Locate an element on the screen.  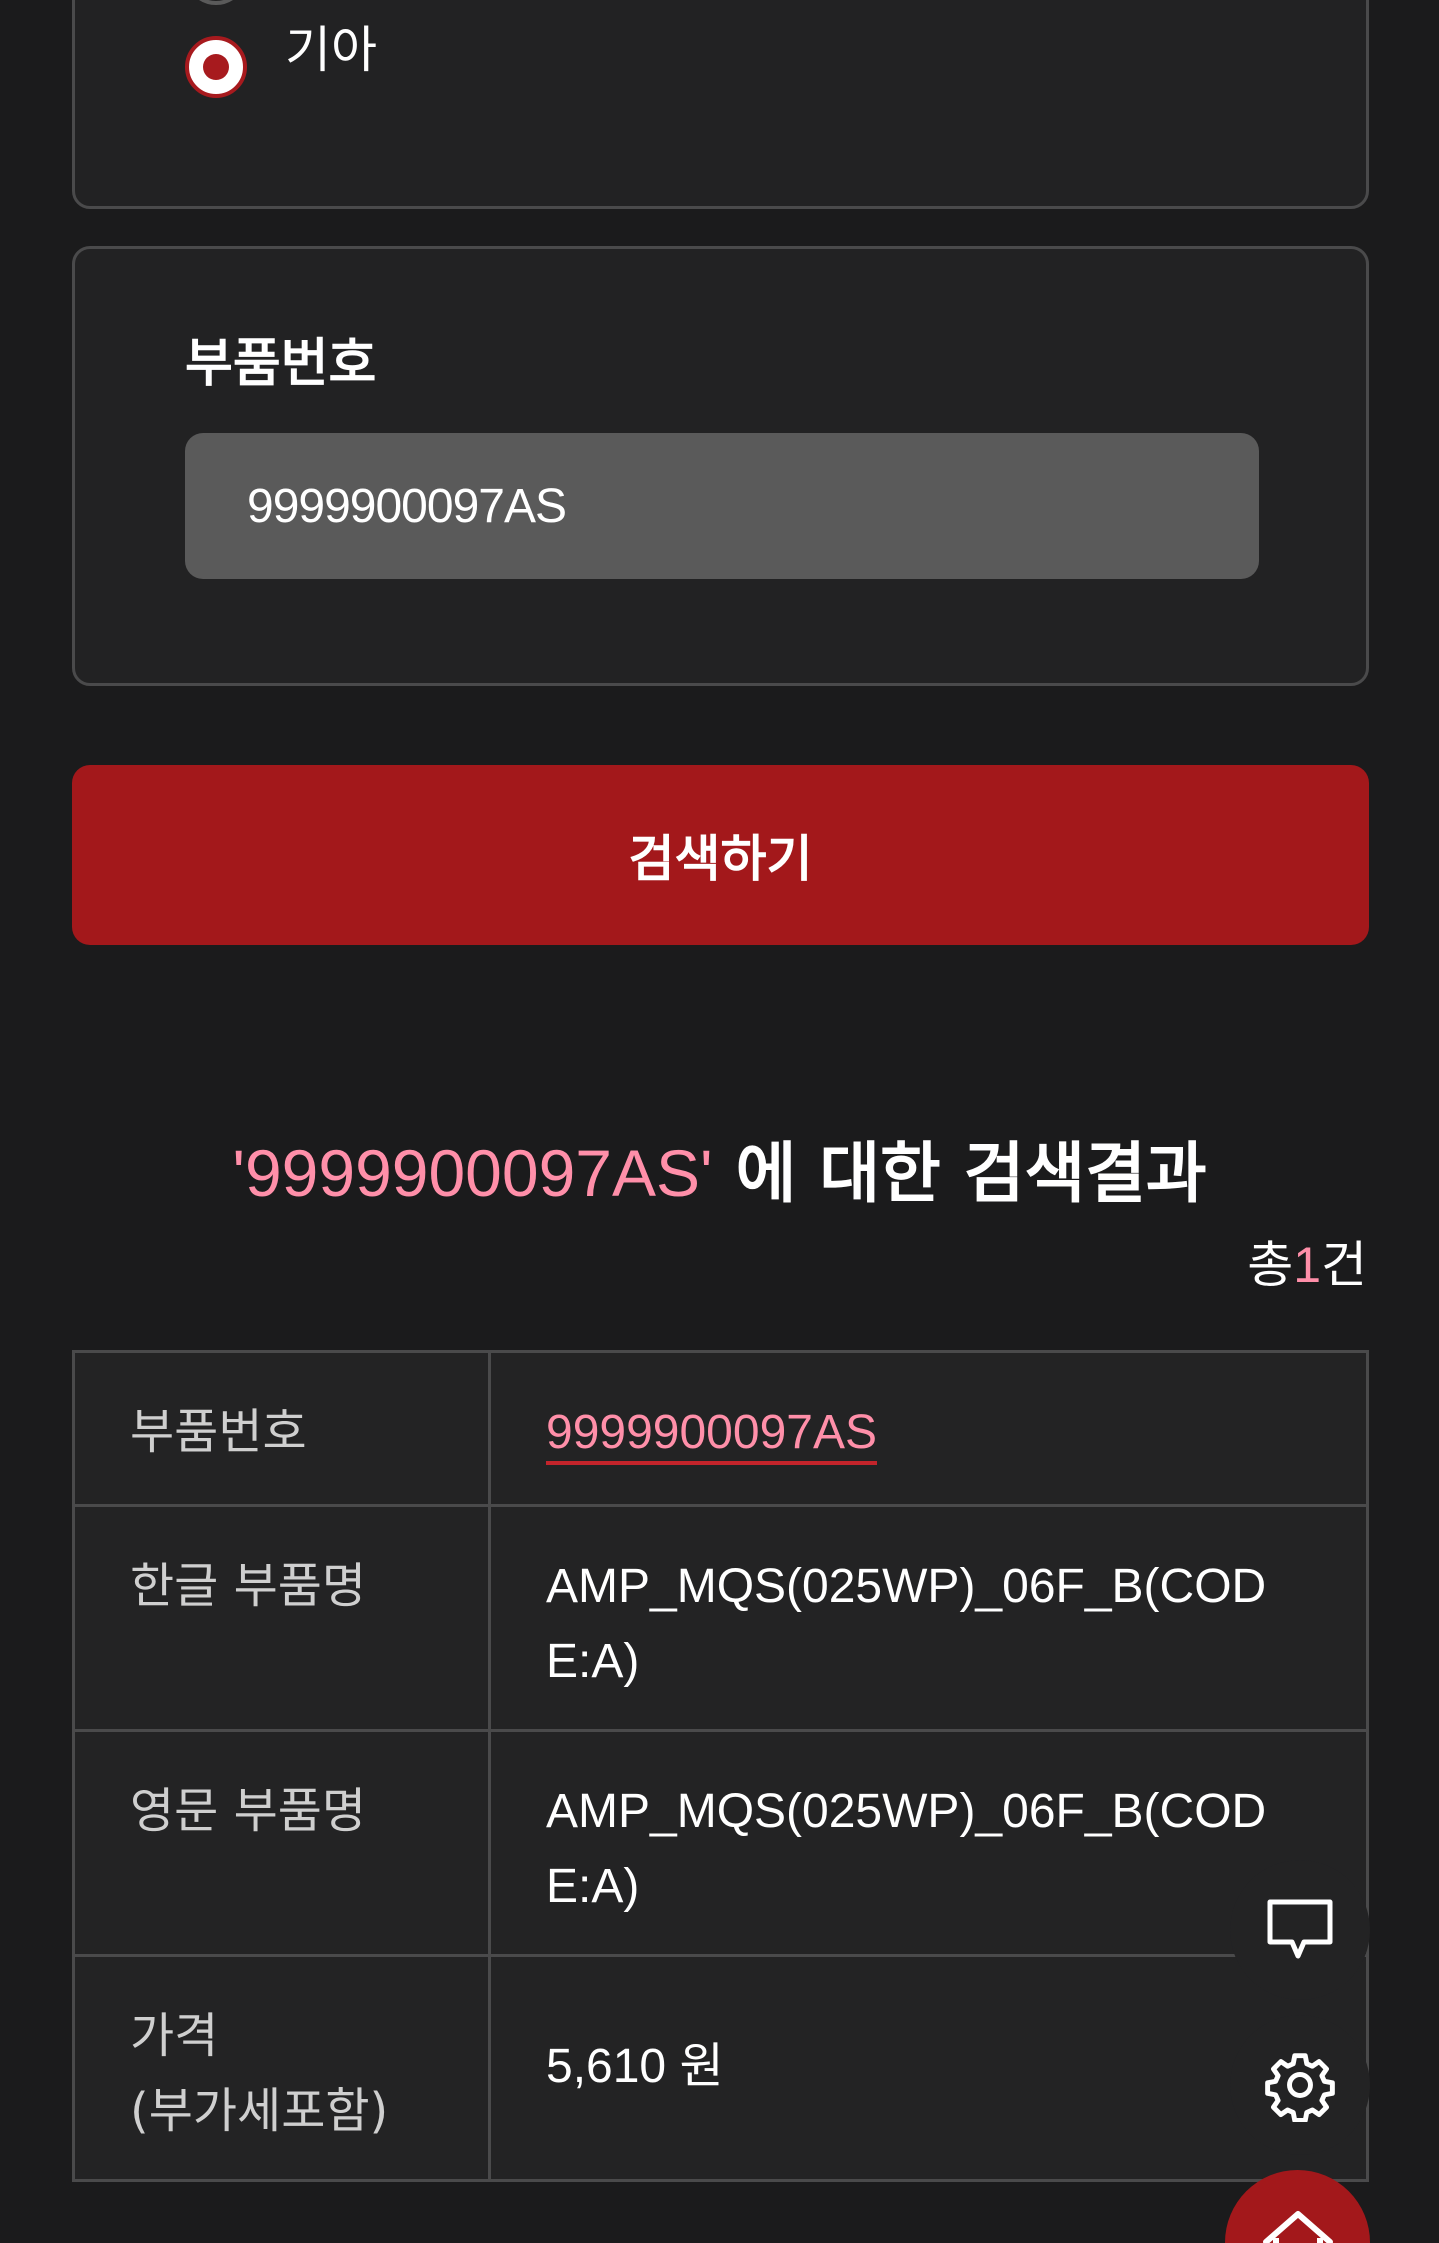
table-row: 영문 부품명 AMP_MQS(025WP)_06F_B(CODE:A) is located at coordinates (720, 1843).